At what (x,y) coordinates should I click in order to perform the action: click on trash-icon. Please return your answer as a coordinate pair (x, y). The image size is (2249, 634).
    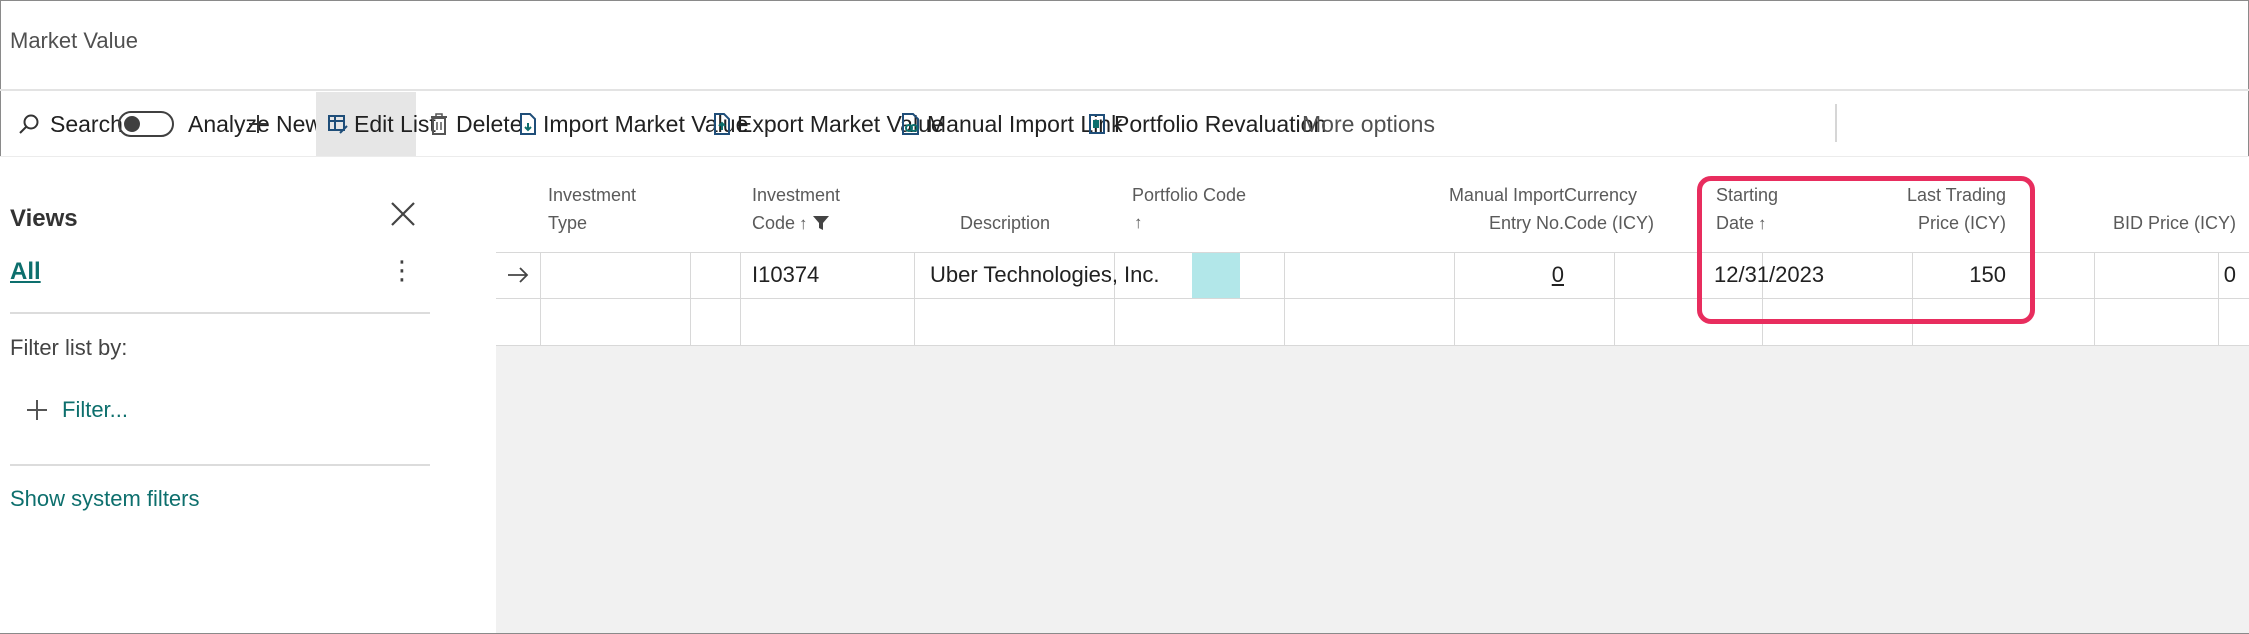
    Looking at the image, I should click on (439, 124).